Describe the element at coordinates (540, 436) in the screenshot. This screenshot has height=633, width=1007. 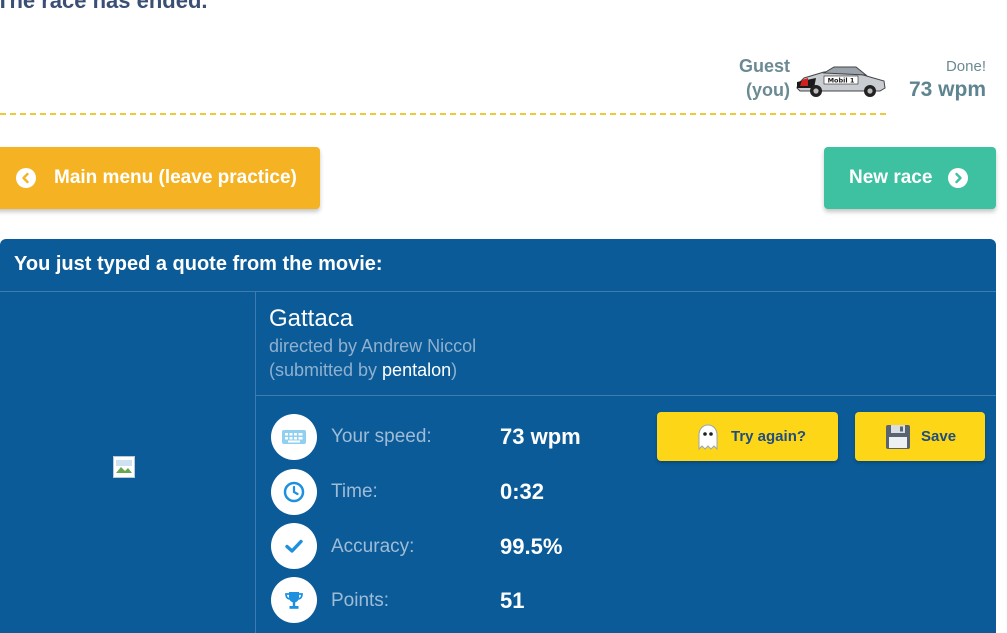
I see `speed-value: 73 wpm` at that location.